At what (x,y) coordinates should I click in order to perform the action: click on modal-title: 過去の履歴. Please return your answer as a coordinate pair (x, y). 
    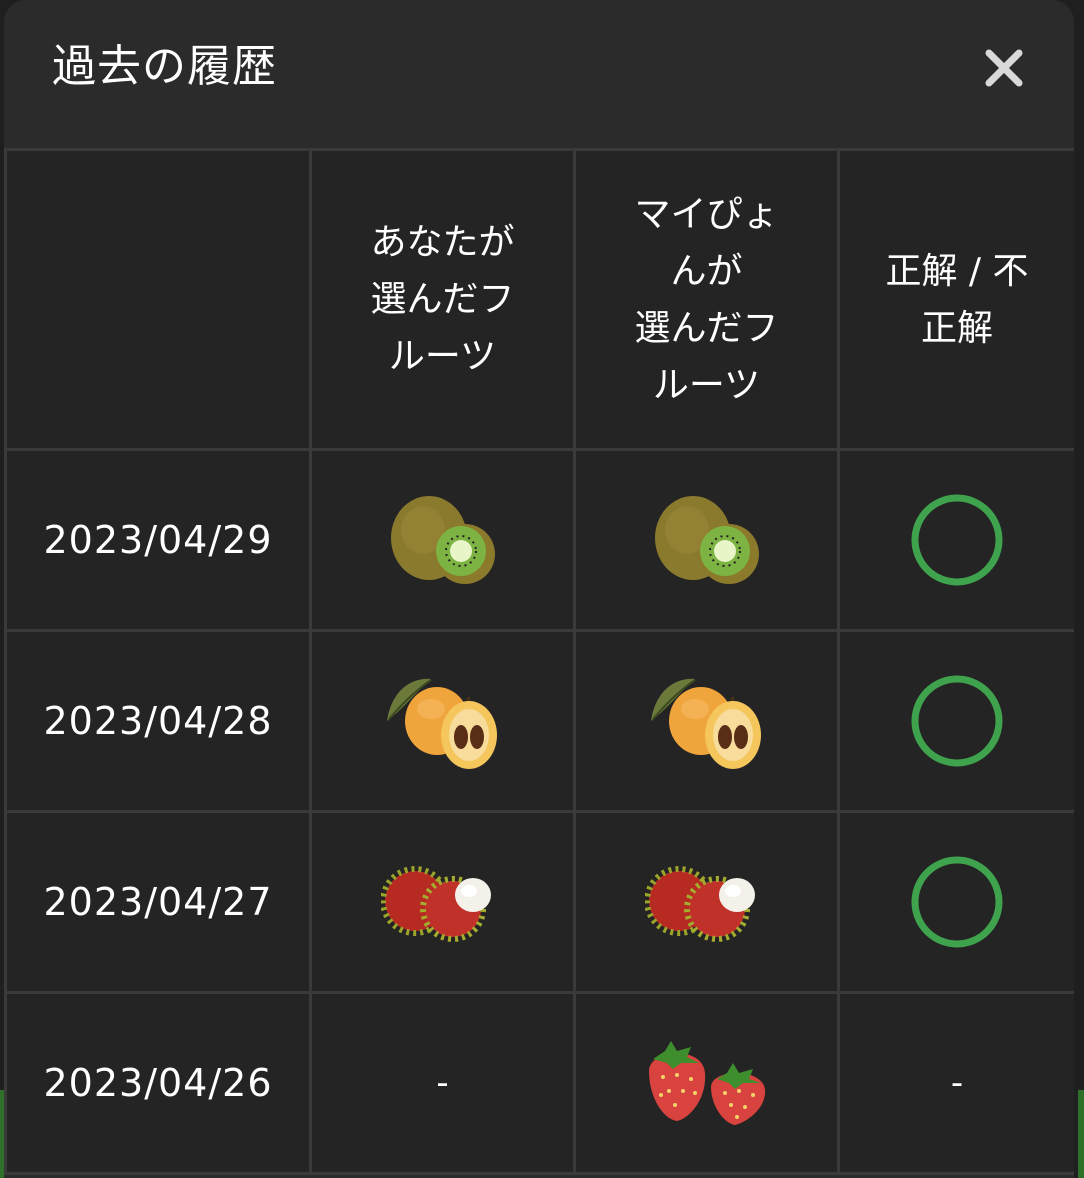
    Looking at the image, I should click on (164, 66).